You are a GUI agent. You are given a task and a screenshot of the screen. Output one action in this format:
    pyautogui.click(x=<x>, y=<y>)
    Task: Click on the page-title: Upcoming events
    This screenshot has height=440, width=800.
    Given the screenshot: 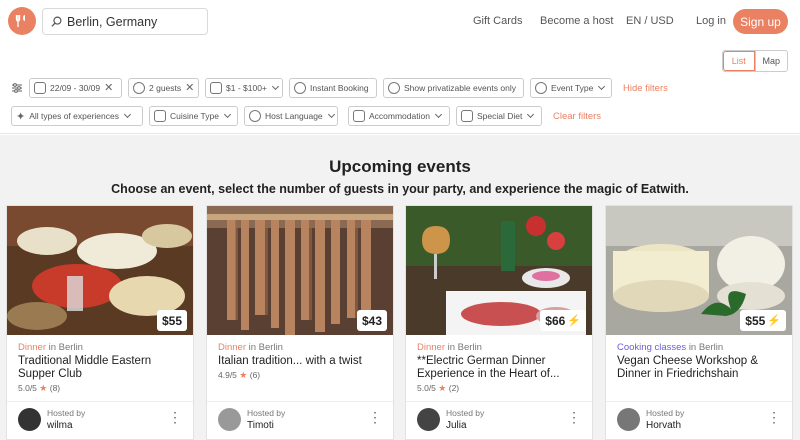 What is the action you would take?
    pyautogui.click(x=400, y=166)
    